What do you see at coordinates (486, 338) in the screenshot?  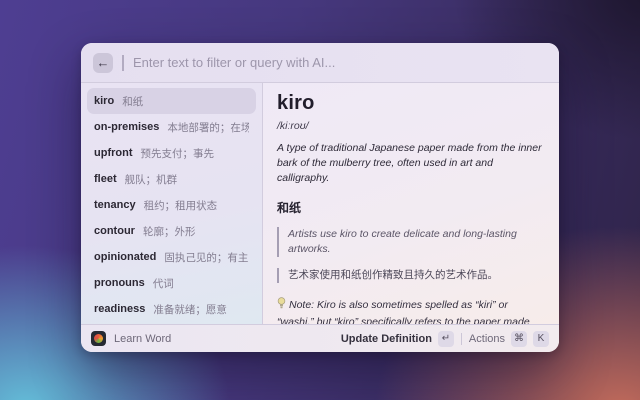 I see `actions-label: Actions` at bounding box center [486, 338].